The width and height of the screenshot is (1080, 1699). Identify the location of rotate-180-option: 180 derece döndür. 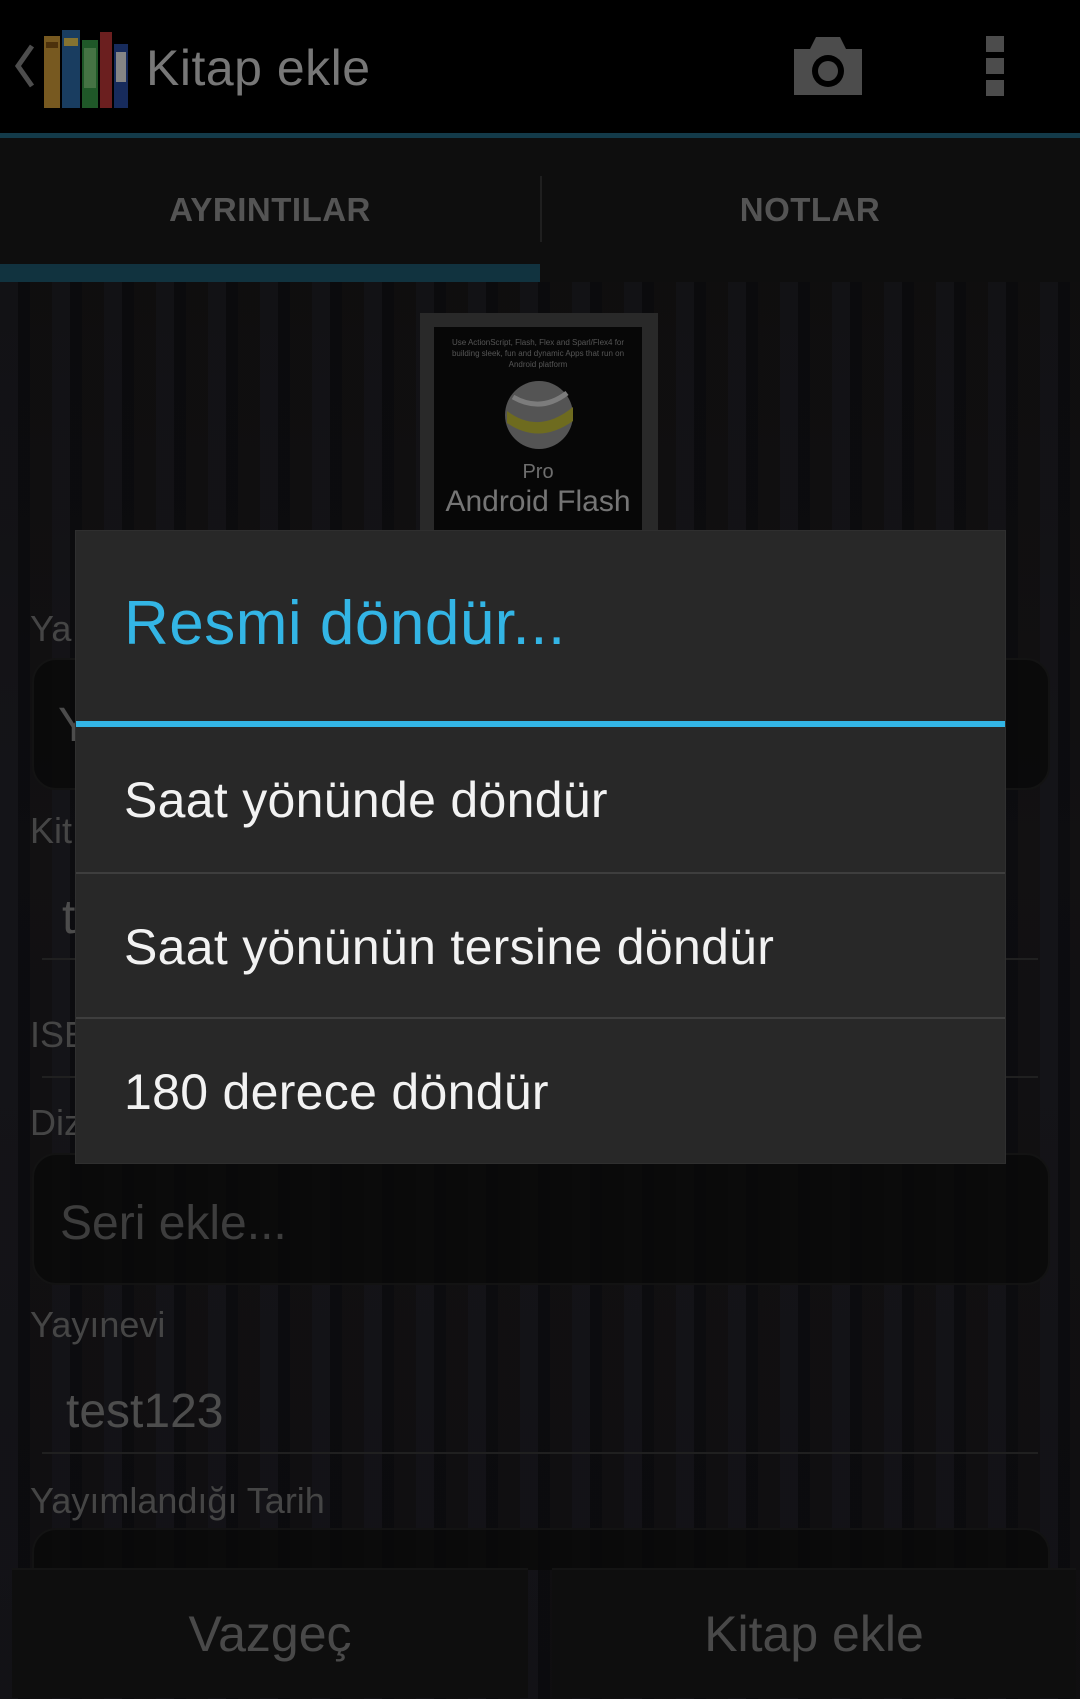
(540, 1091).